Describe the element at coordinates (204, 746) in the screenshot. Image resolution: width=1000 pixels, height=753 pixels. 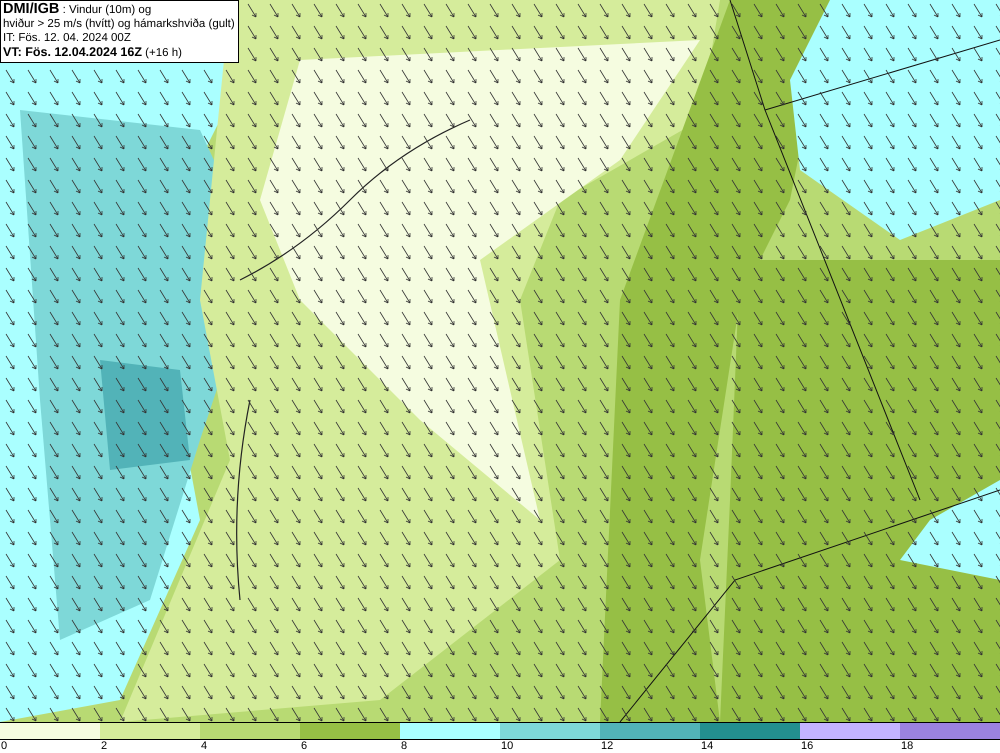
I see `legend-label: 4` at that location.